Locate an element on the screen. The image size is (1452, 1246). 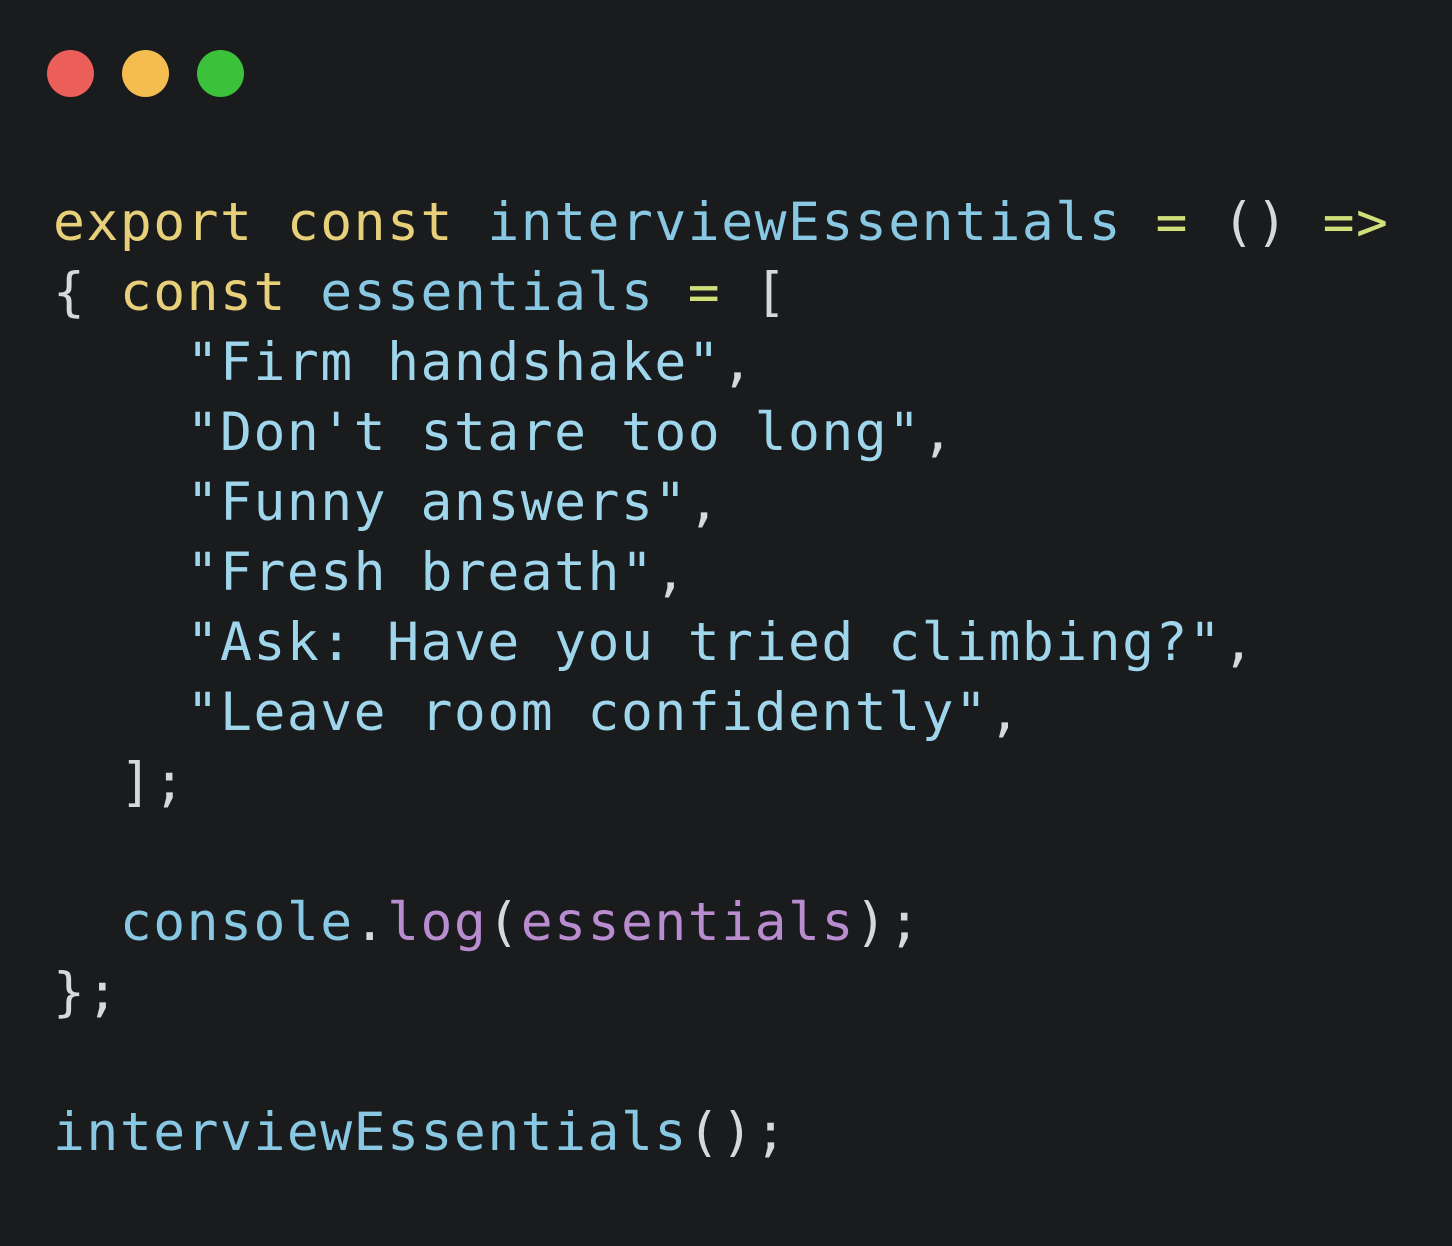
code-token-string: "Leave room confidently" is located at coordinates (521, 712).